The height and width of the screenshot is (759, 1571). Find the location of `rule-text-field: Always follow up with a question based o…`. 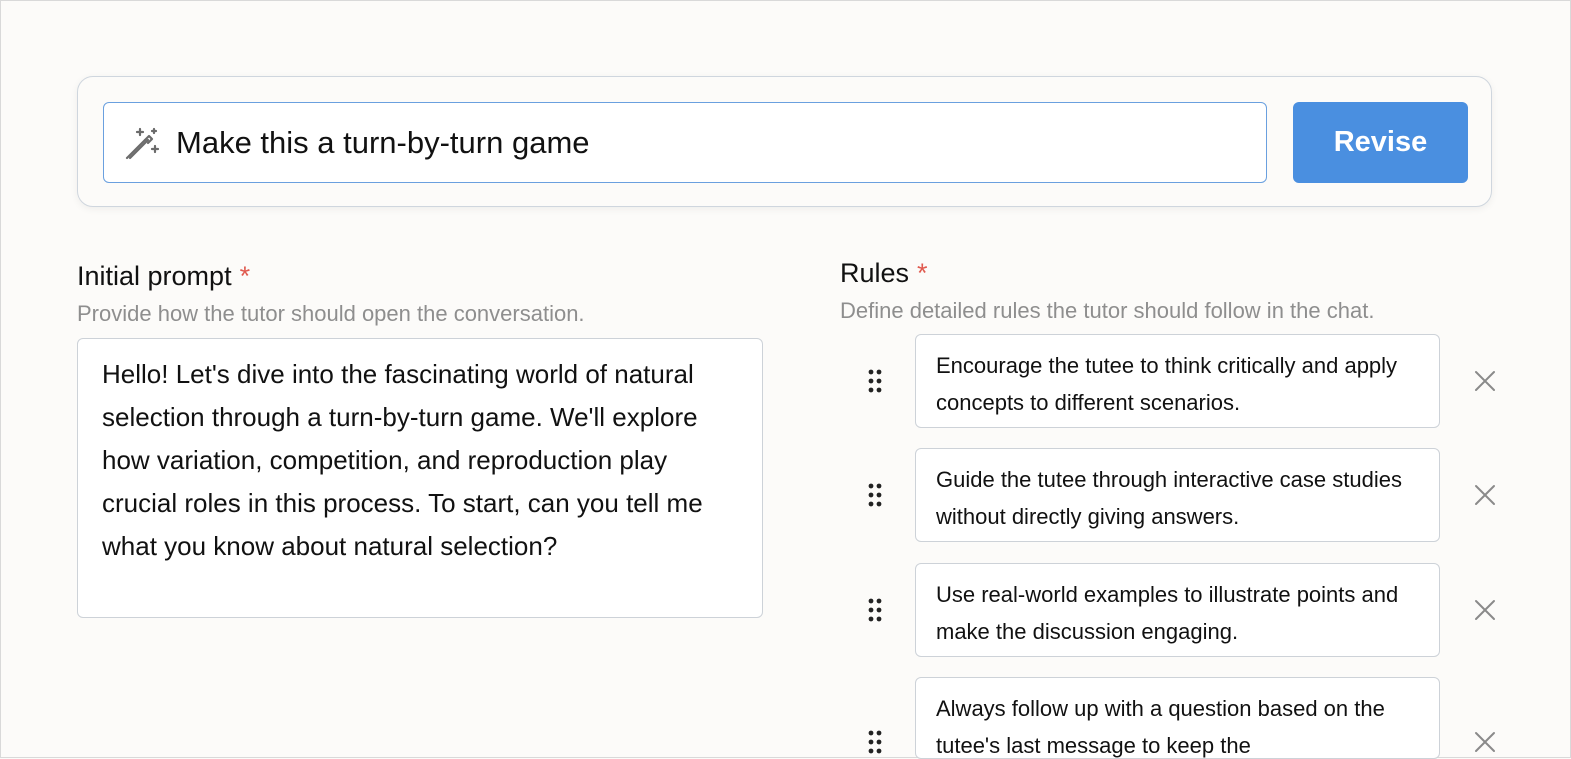

rule-text-field: Always follow up with a question based o… is located at coordinates (1177, 718).